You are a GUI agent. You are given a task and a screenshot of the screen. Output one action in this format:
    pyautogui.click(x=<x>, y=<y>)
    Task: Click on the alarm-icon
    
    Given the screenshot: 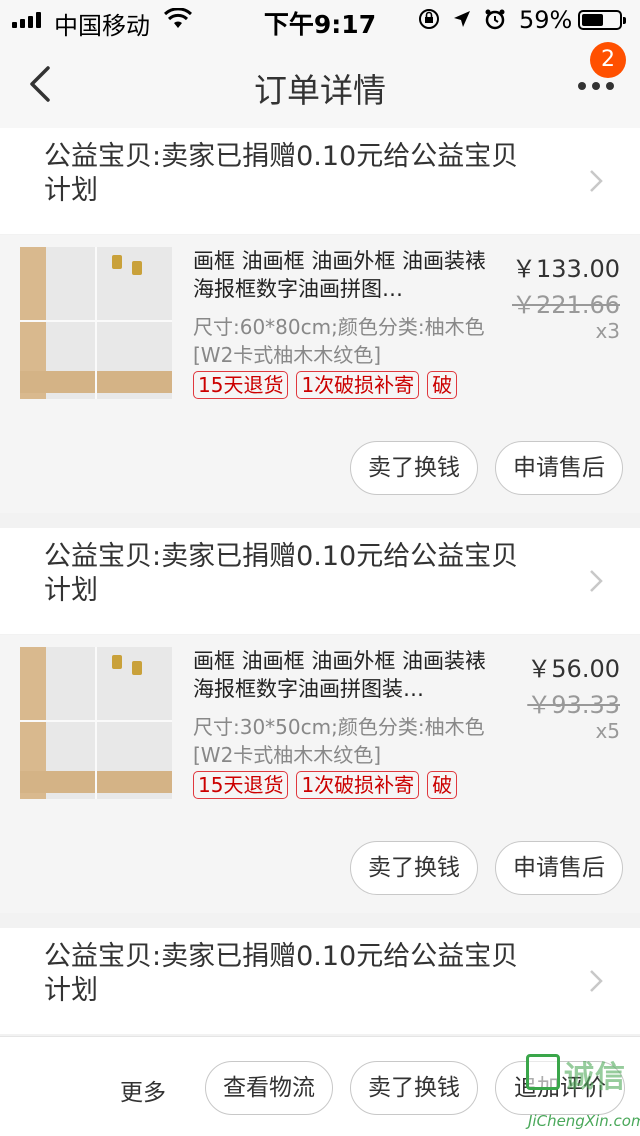 What is the action you would take?
    pyautogui.click(x=495, y=21)
    